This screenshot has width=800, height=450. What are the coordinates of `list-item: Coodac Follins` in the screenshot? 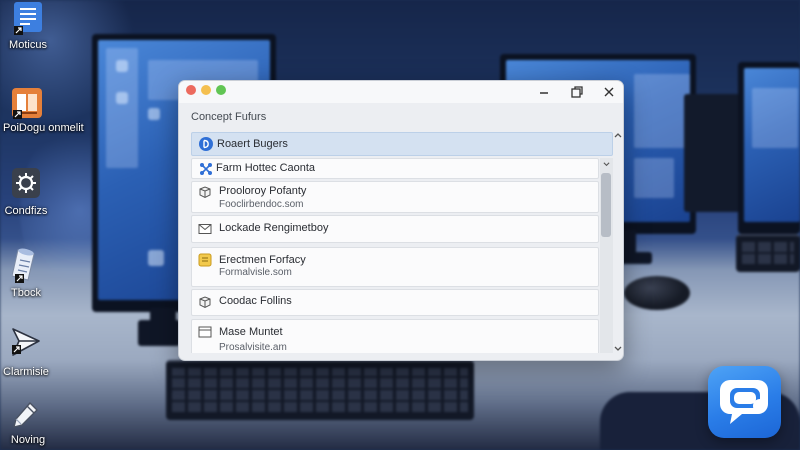 It's located at (395, 302).